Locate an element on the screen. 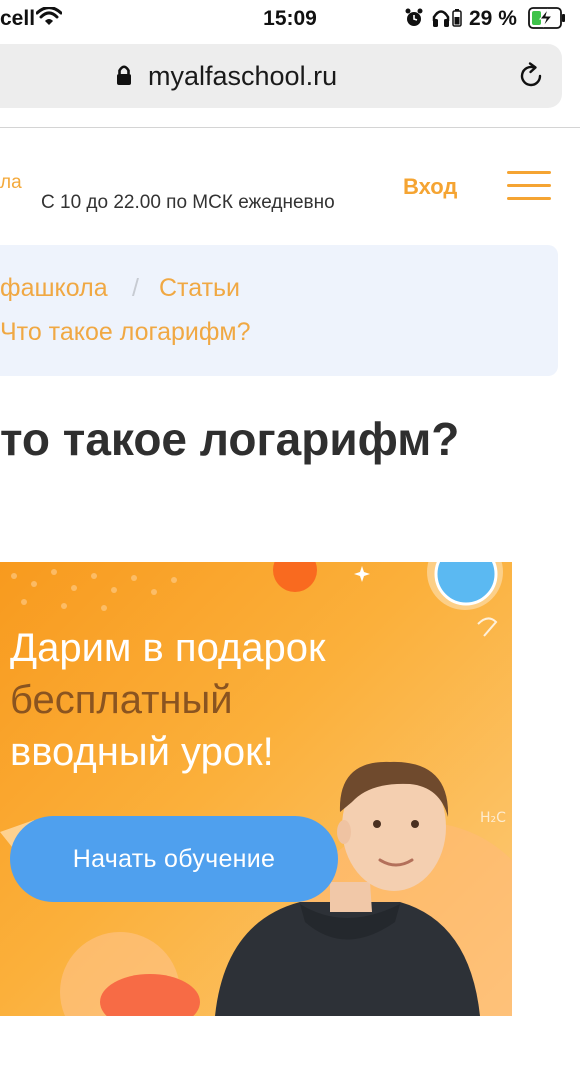 This screenshot has height=1080, width=580. battery-percent: 29 % is located at coordinates (493, 18).